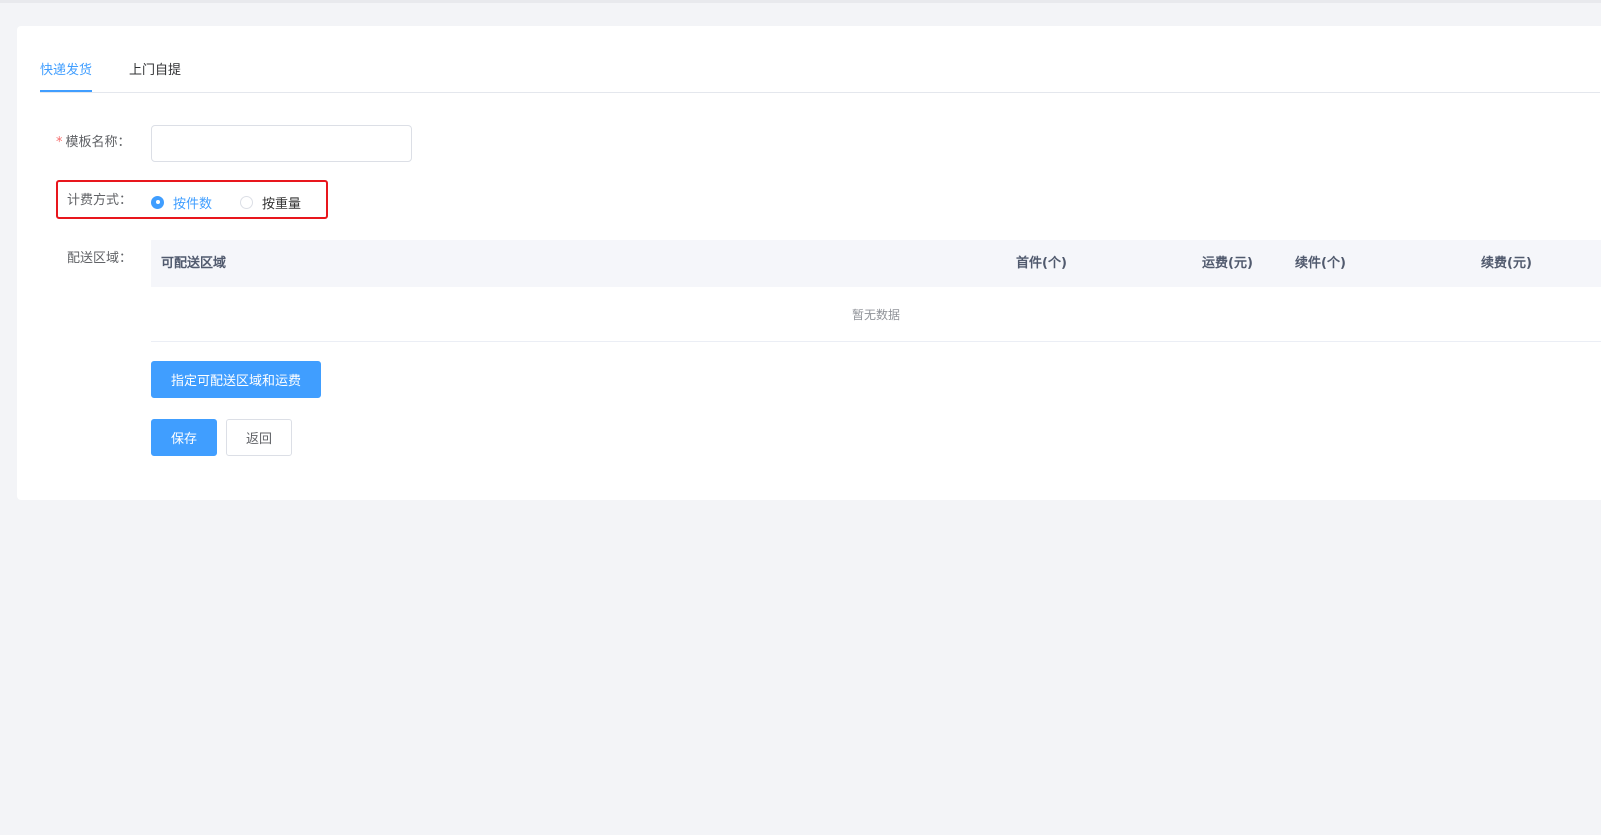  Describe the element at coordinates (194, 263) in the screenshot. I see `column-header-area: 可配送区域` at that location.